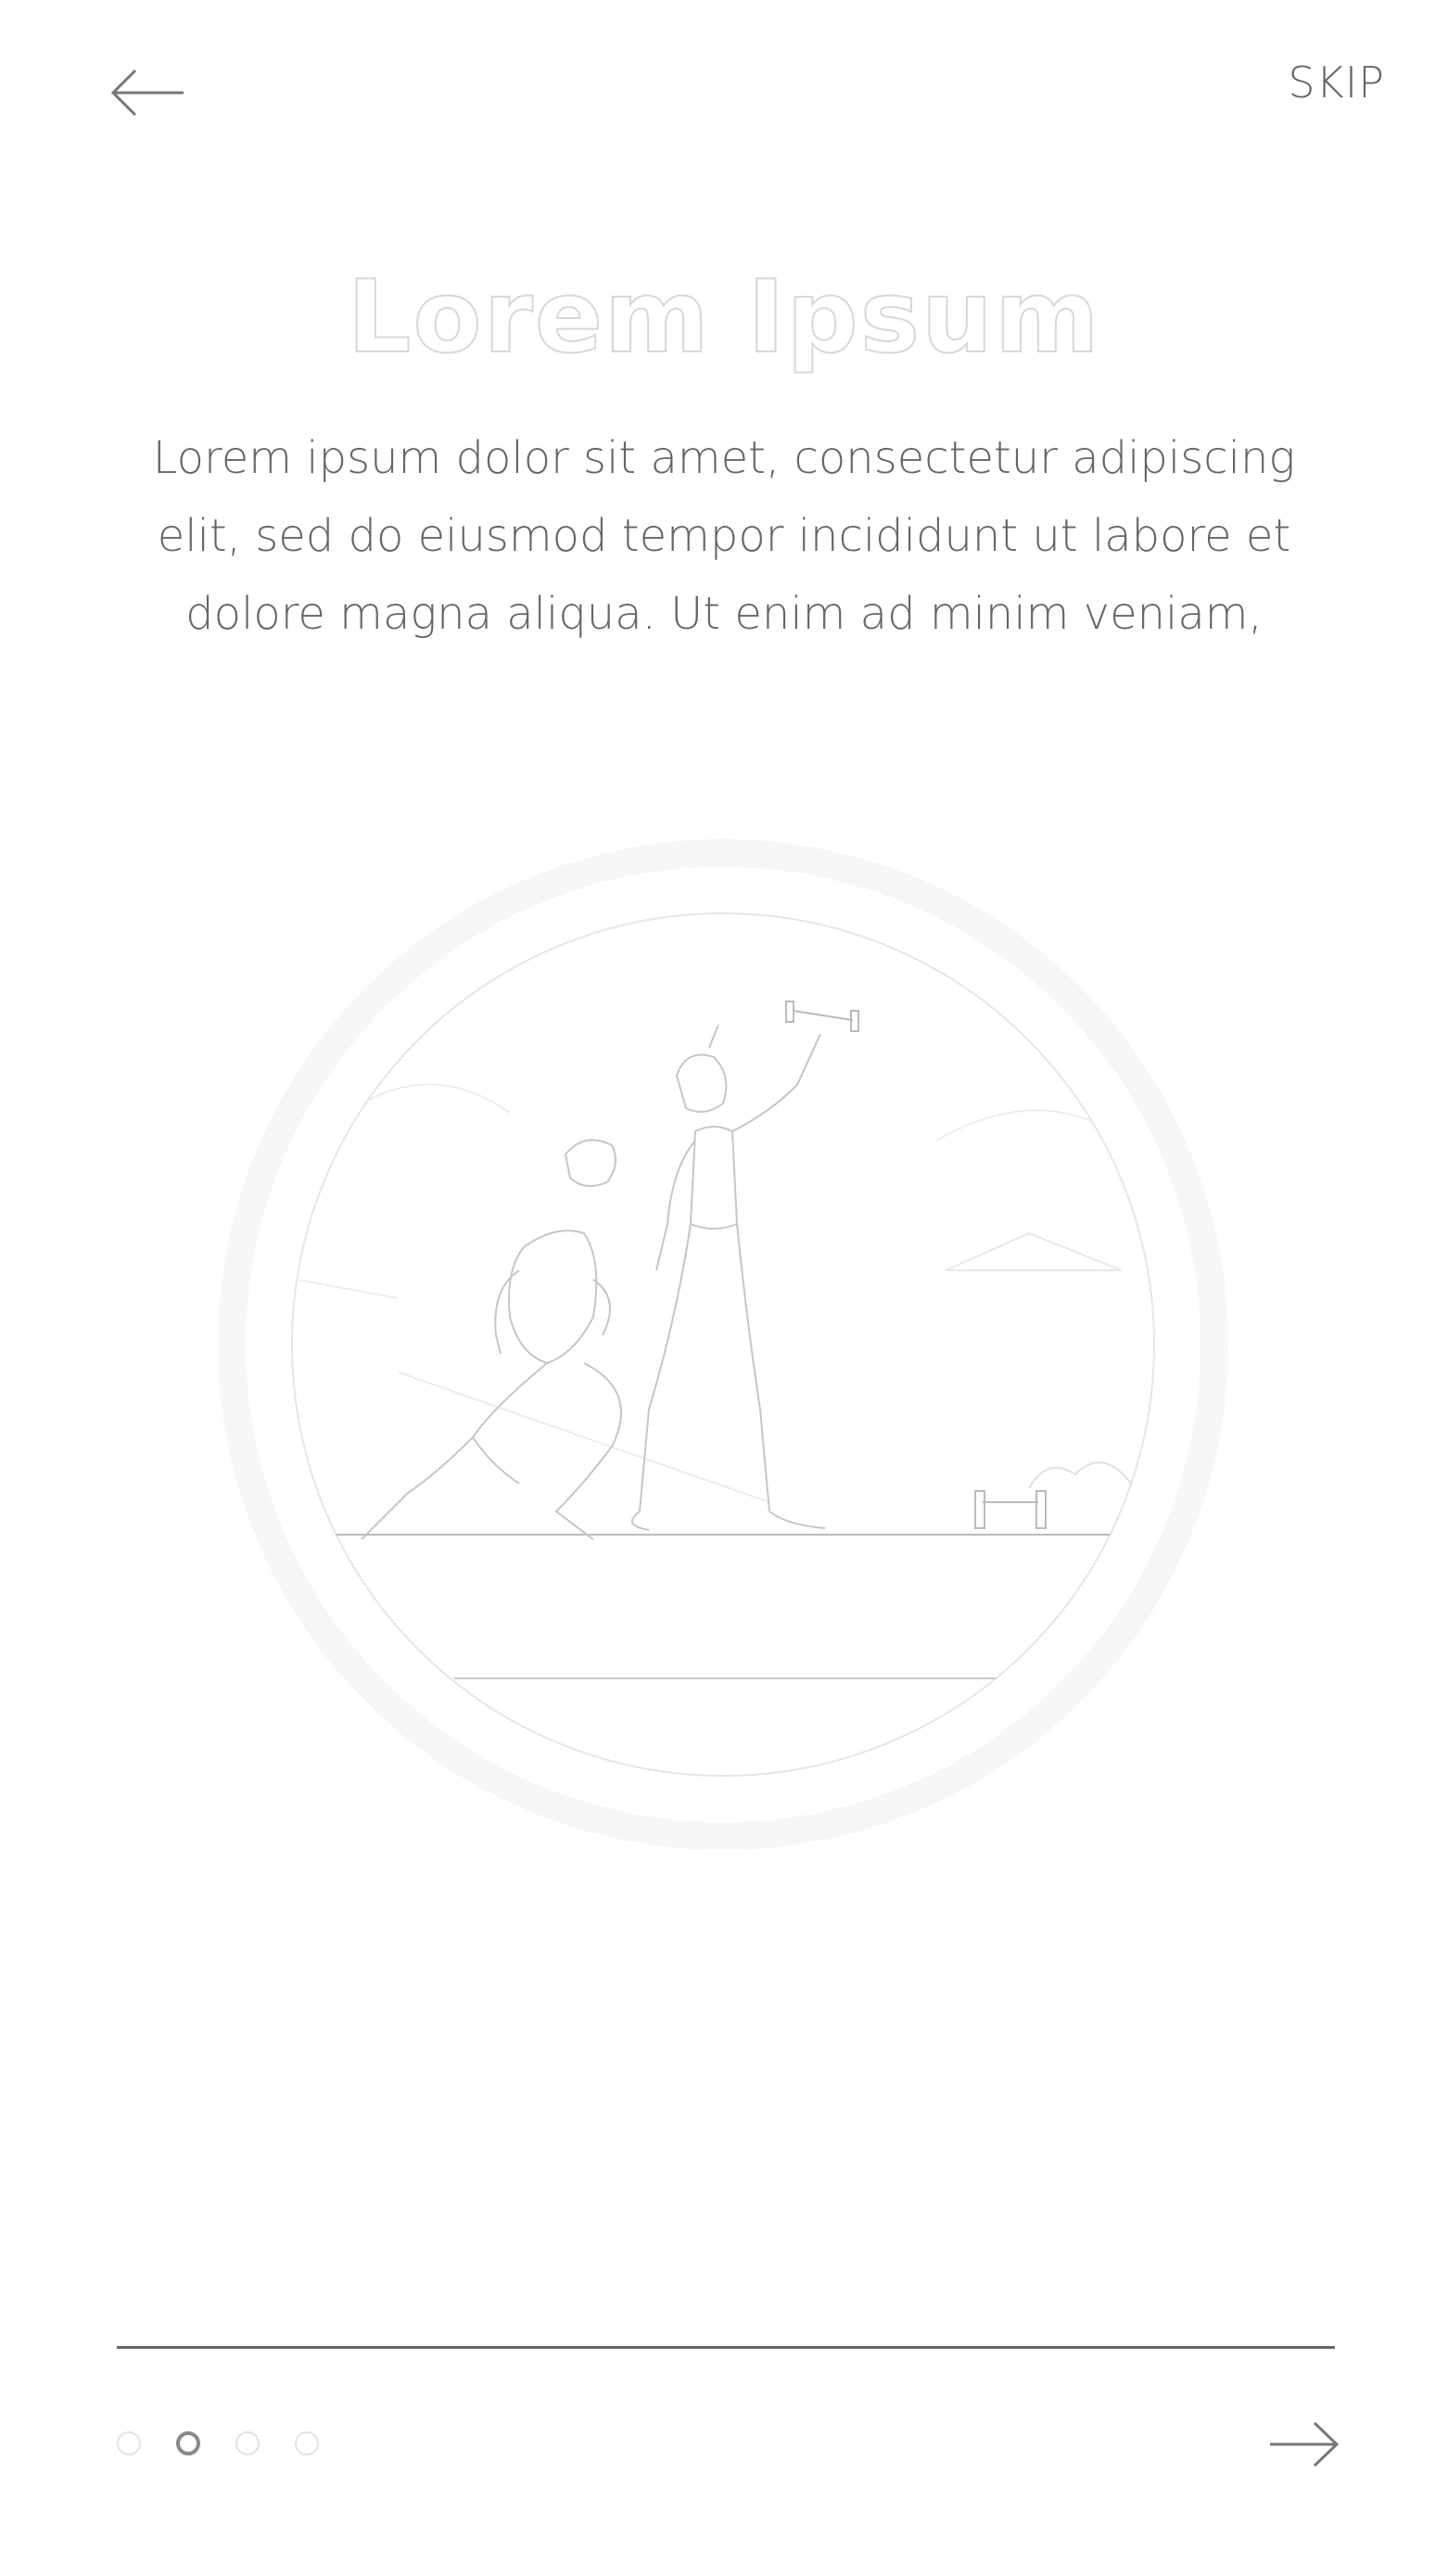 This screenshot has width=1448, height=2576. What do you see at coordinates (188, 2443) in the screenshot?
I see `page-dot-2-active` at bounding box center [188, 2443].